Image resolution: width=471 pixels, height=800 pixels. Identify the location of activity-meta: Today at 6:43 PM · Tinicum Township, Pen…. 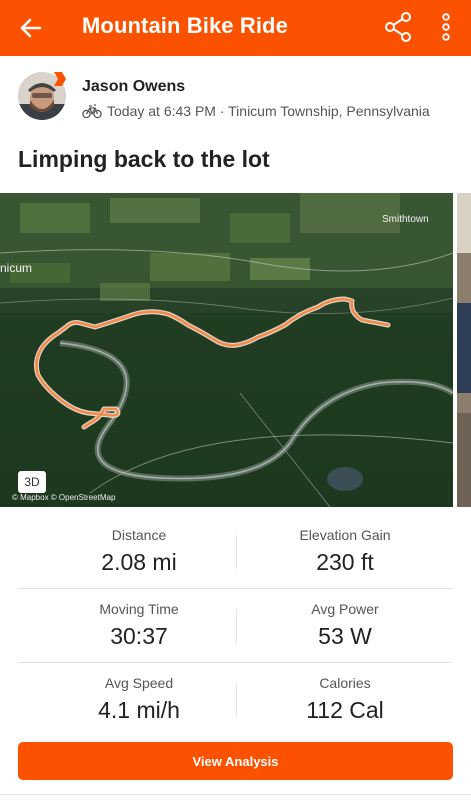
(256, 111).